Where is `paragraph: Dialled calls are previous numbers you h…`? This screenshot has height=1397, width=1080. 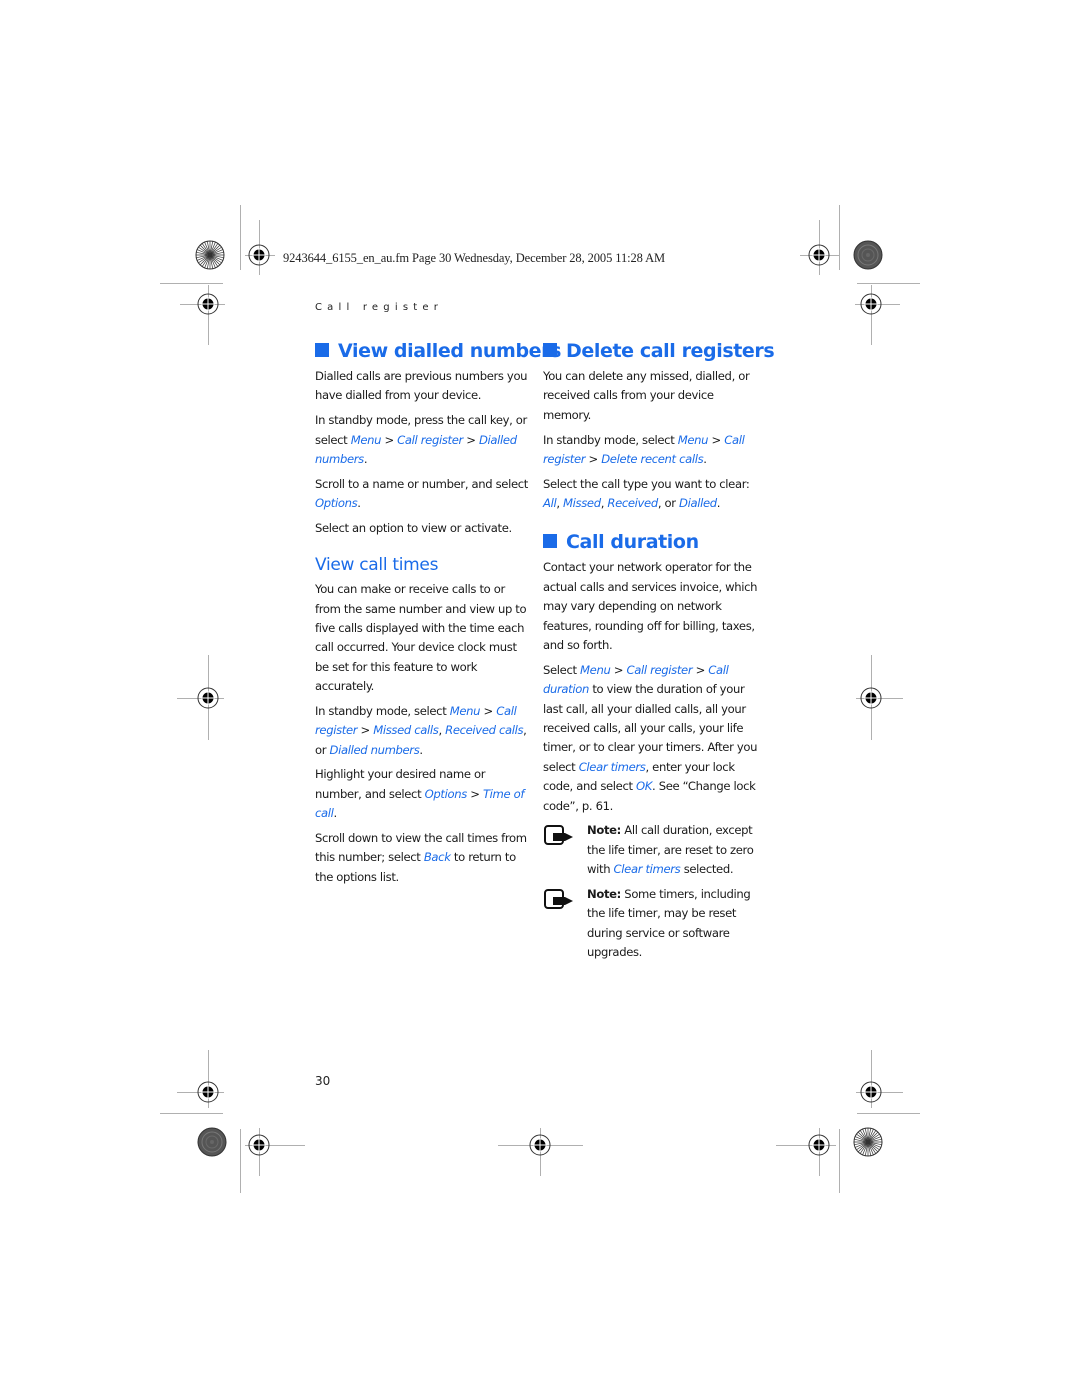 paragraph: Dialled calls are previous numbers you h… is located at coordinates (421, 386).